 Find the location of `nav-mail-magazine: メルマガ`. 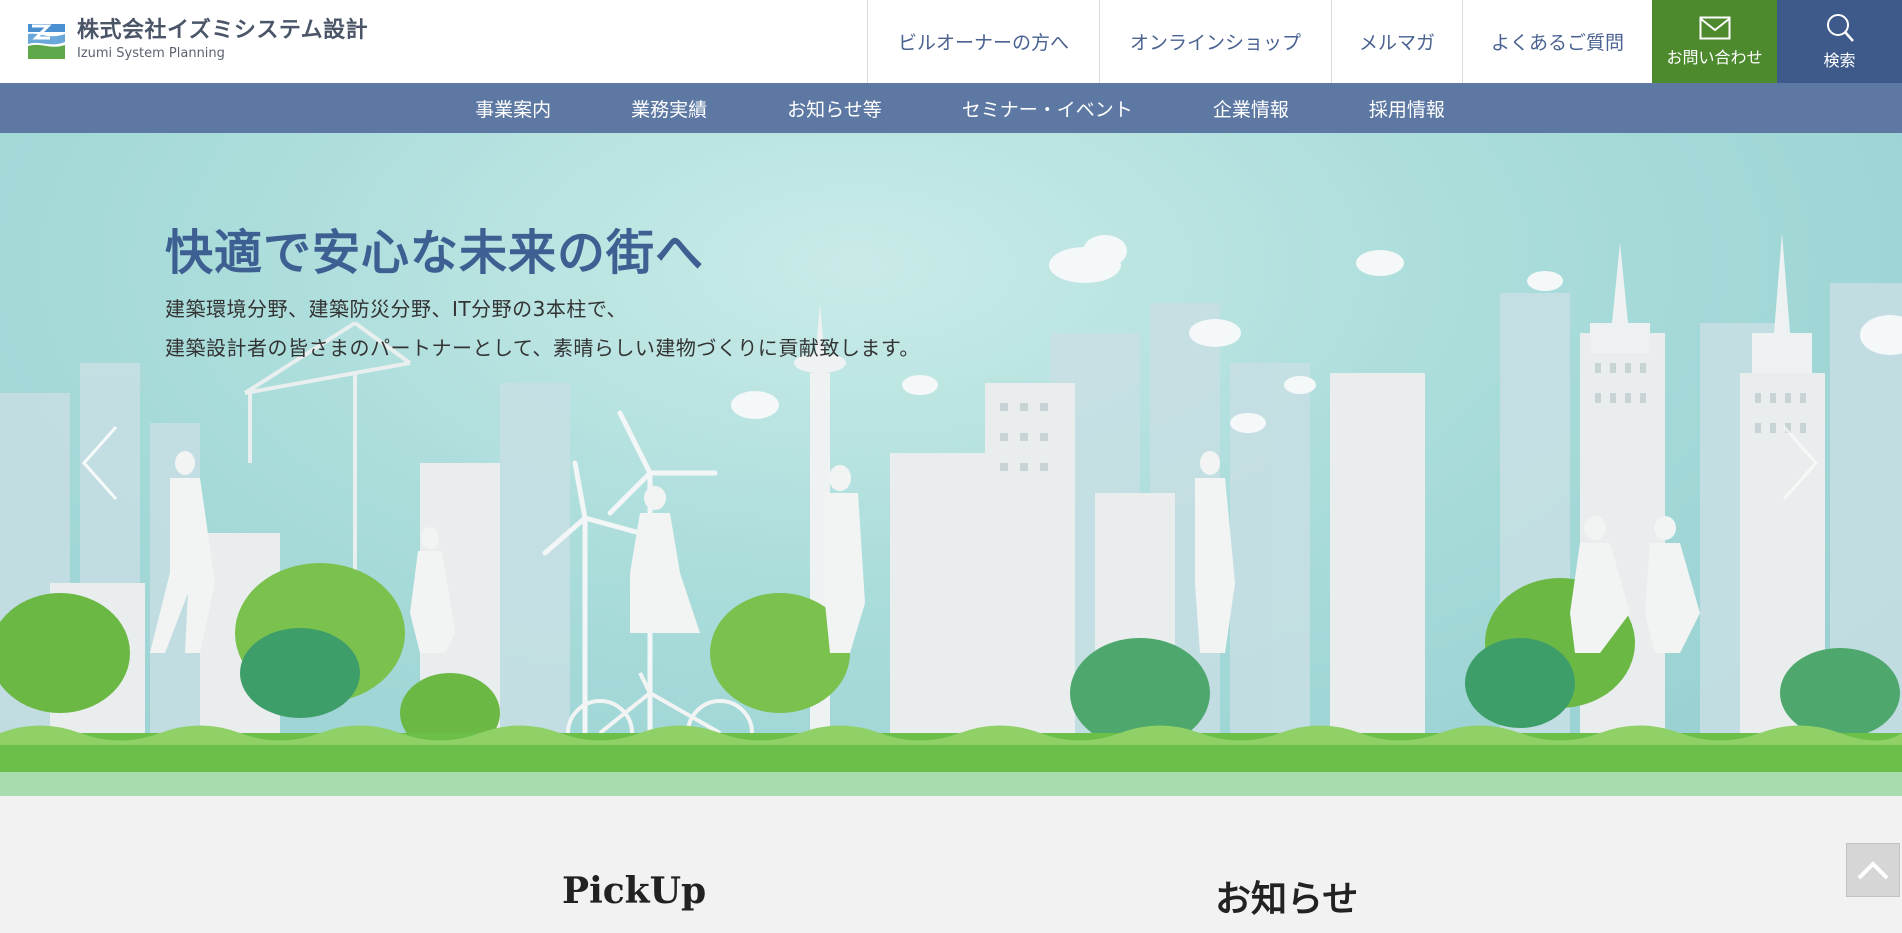

nav-mail-magazine: メルマガ is located at coordinates (1396, 41).